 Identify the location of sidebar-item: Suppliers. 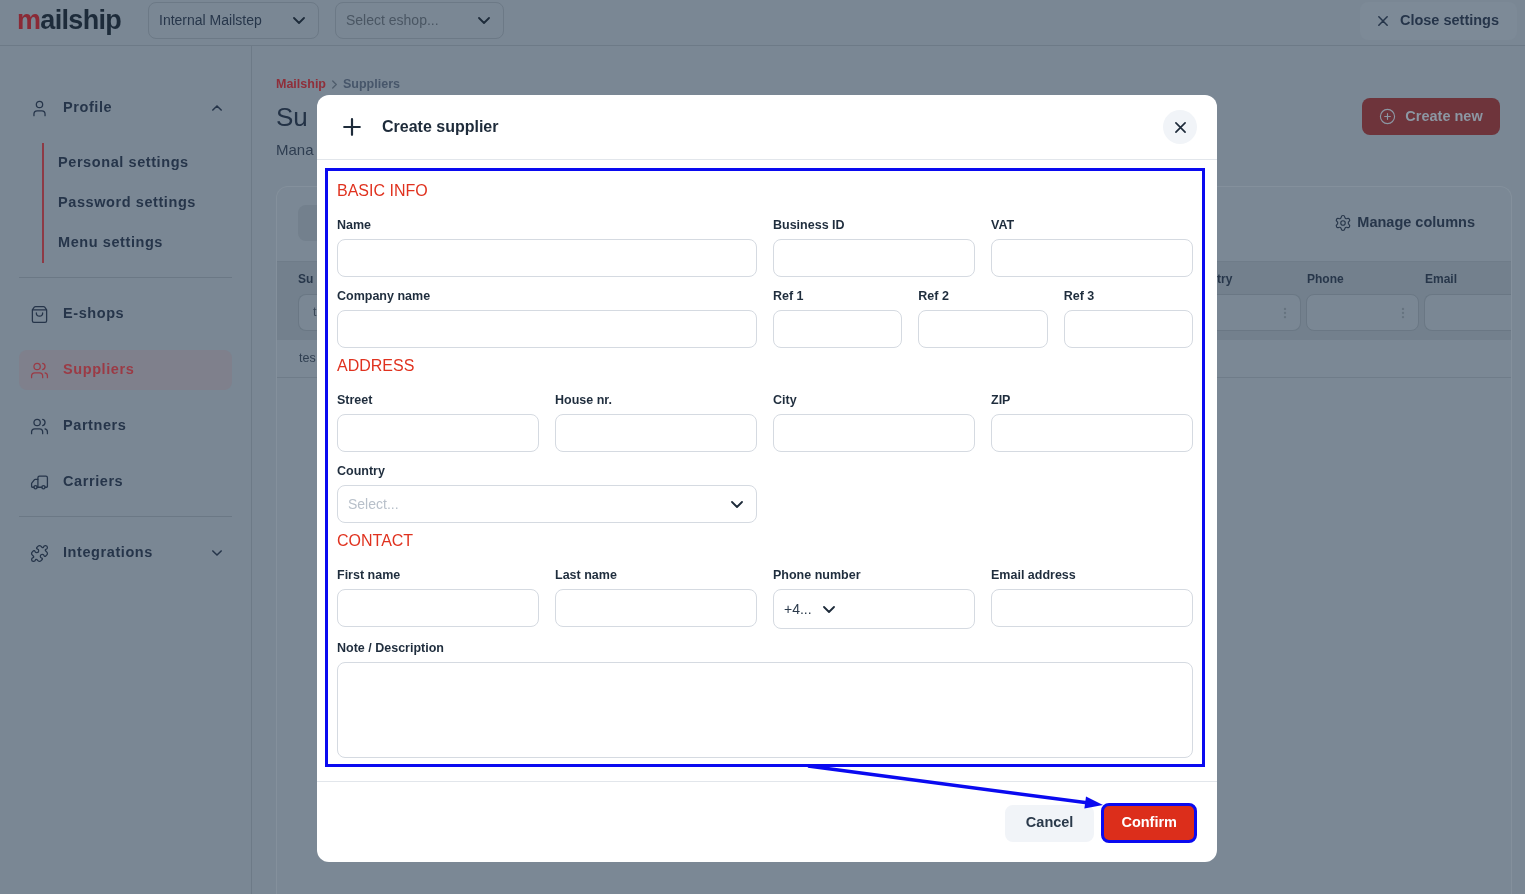
(125, 370).